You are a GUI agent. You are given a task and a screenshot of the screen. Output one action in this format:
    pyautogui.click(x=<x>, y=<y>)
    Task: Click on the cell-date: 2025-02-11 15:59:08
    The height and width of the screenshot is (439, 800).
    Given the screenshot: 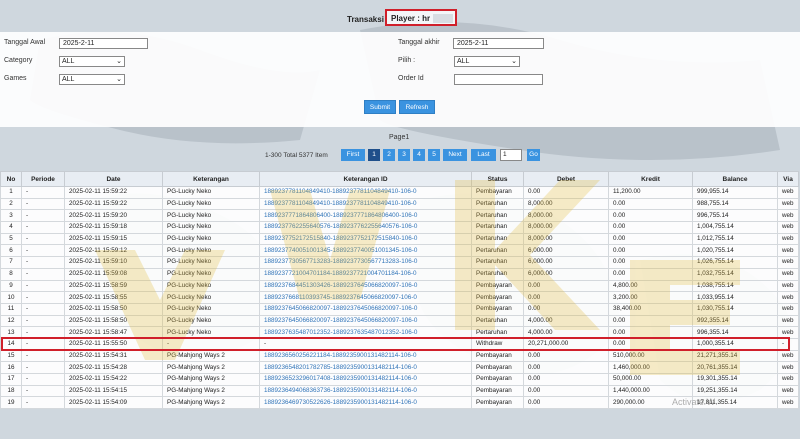 What is the action you would take?
    pyautogui.click(x=113, y=274)
    